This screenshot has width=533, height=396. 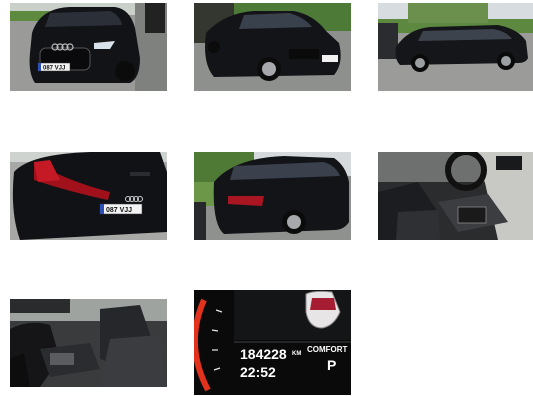 I want to click on front-view-image: 087 VJJ, so click(x=88, y=47).